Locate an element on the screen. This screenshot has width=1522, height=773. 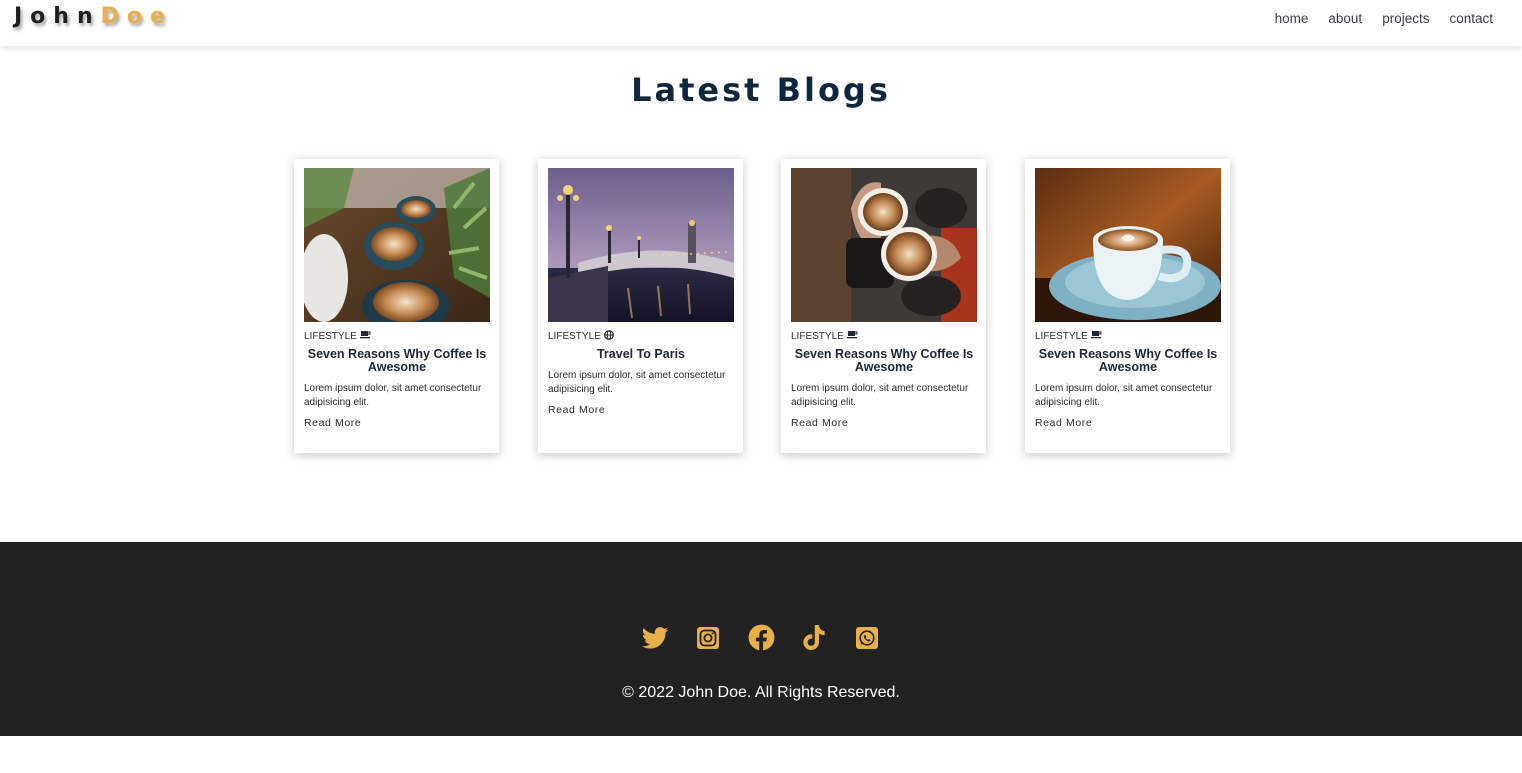
main-nav: home about projects contact is located at coordinates (1384, 18).